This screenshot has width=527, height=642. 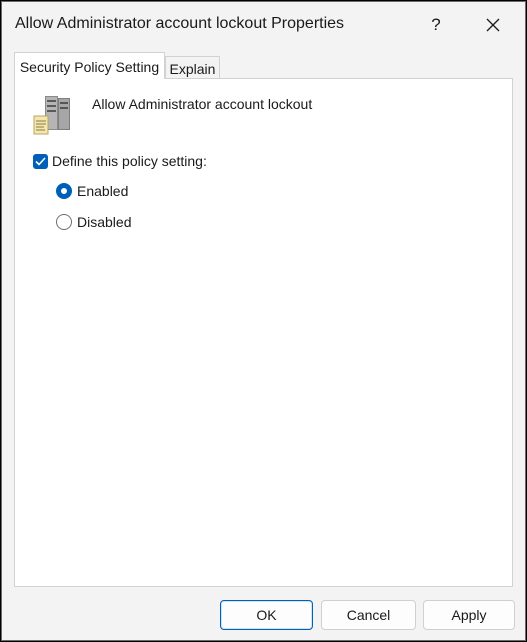 What do you see at coordinates (202, 104) in the screenshot?
I see `policy-name: Allow Administrator account lockout` at bounding box center [202, 104].